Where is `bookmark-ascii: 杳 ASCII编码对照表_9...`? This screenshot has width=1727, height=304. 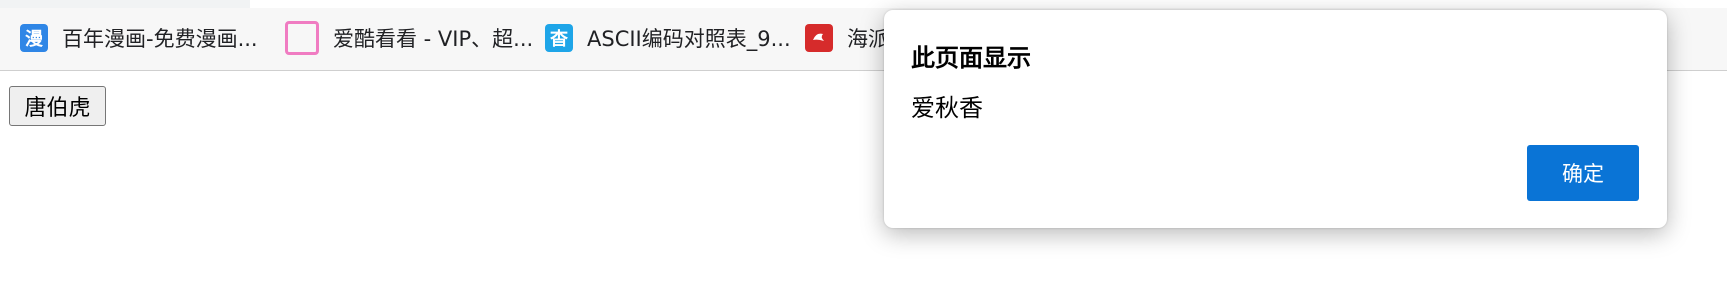
bookmark-ascii: 杳 ASCII编码对照表_9... is located at coordinates (668, 38).